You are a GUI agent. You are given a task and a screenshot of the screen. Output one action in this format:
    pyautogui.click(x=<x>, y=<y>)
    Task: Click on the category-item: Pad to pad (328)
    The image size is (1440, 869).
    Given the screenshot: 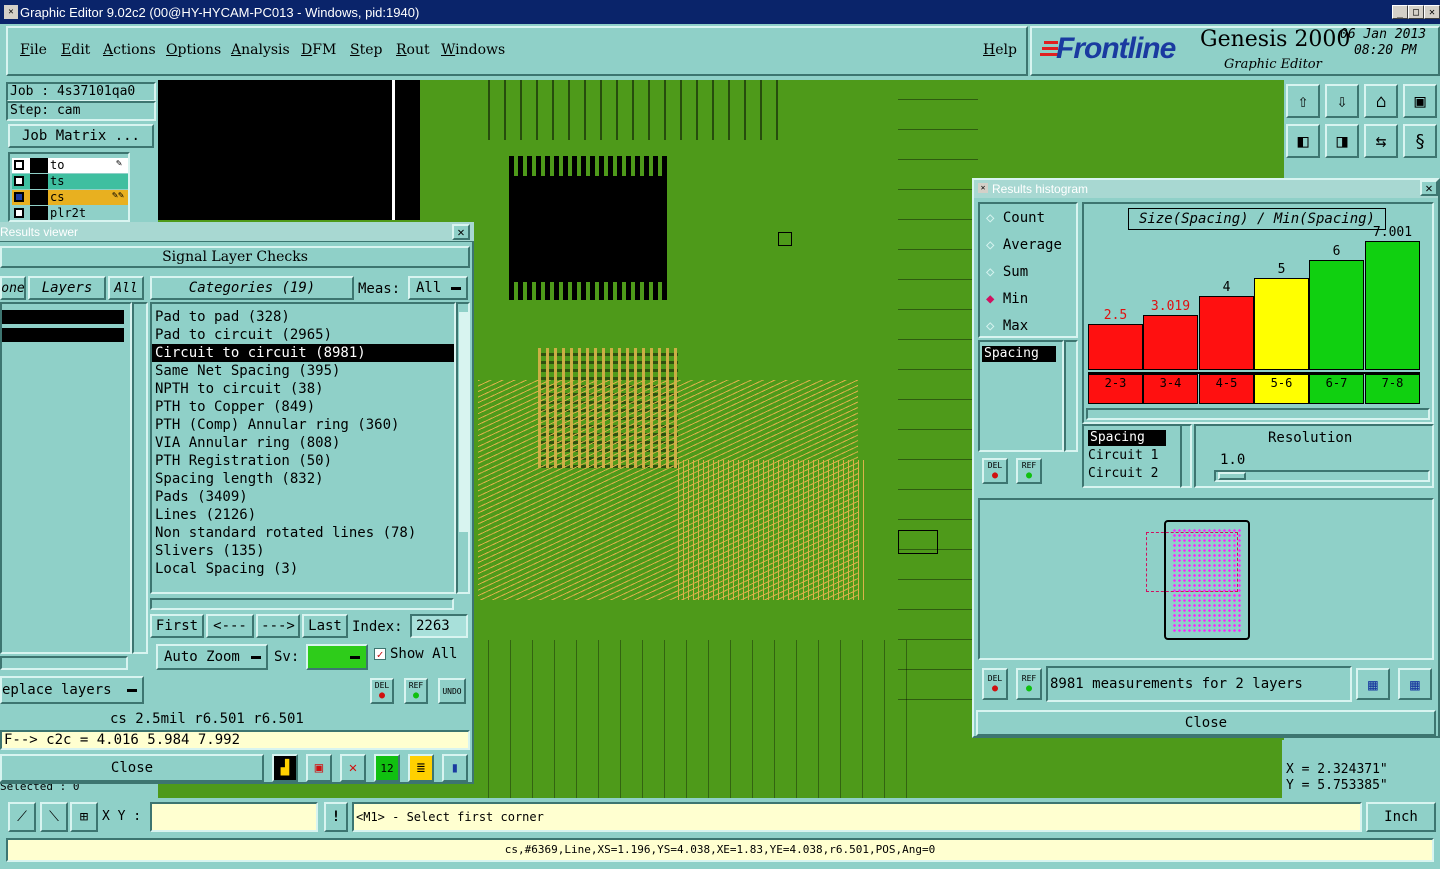 What is the action you would take?
    pyautogui.click(x=303, y=317)
    